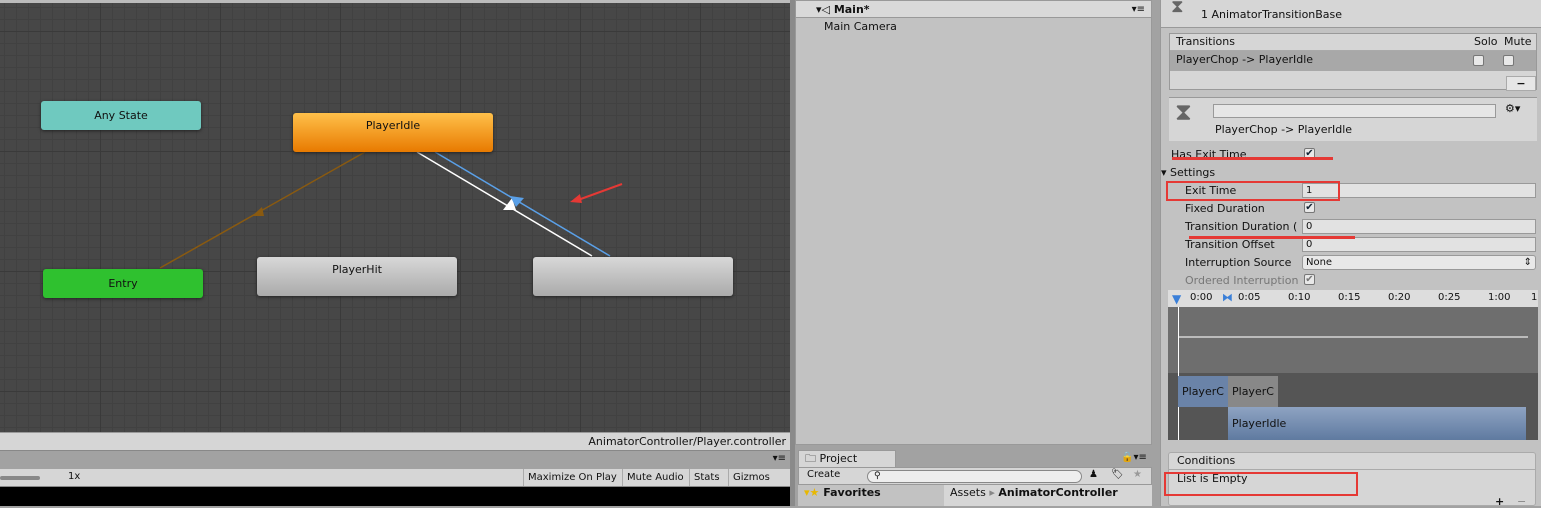 The image size is (1541, 508). What do you see at coordinates (1499, 297) in the screenshot?
I see `tick-label: 1:00` at bounding box center [1499, 297].